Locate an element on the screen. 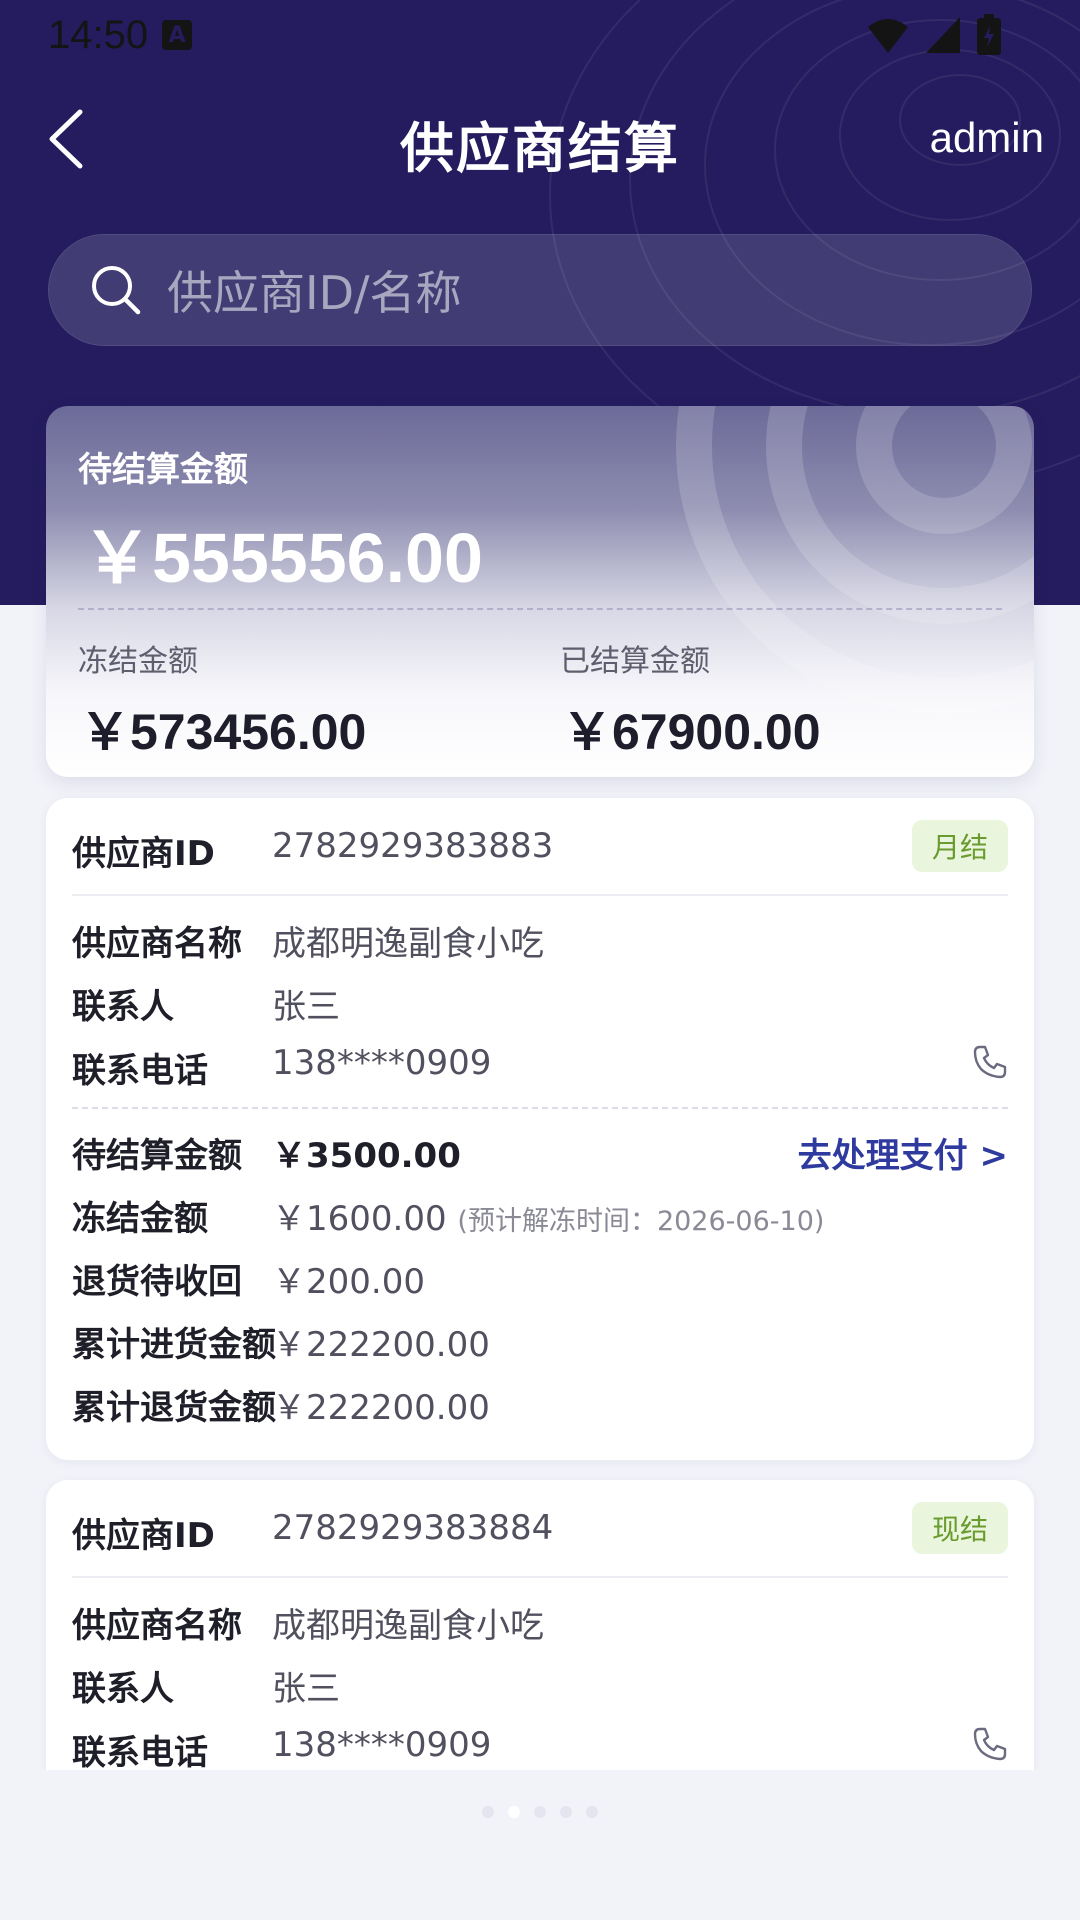 This screenshot has width=1080, height=1920. supplier-id-value: 2782929383883 is located at coordinates (413, 846).